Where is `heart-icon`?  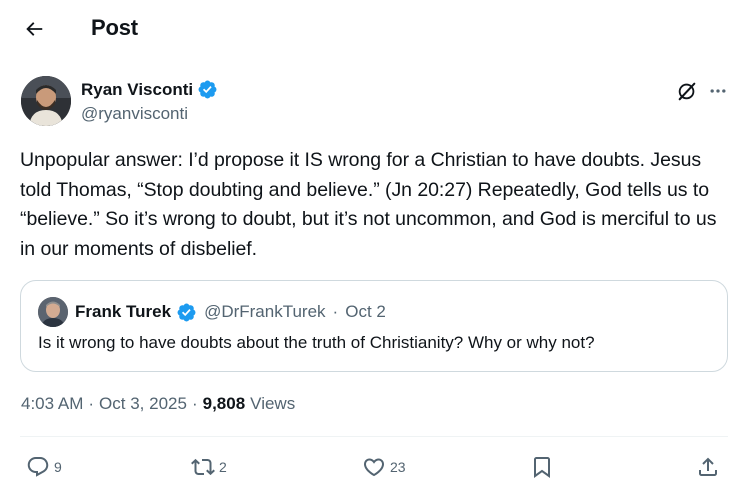 heart-icon is located at coordinates (374, 467).